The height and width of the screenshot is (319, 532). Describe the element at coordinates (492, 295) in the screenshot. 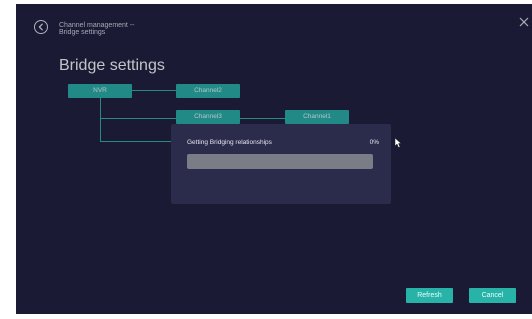

I see `cancel-button: Cancel` at that location.